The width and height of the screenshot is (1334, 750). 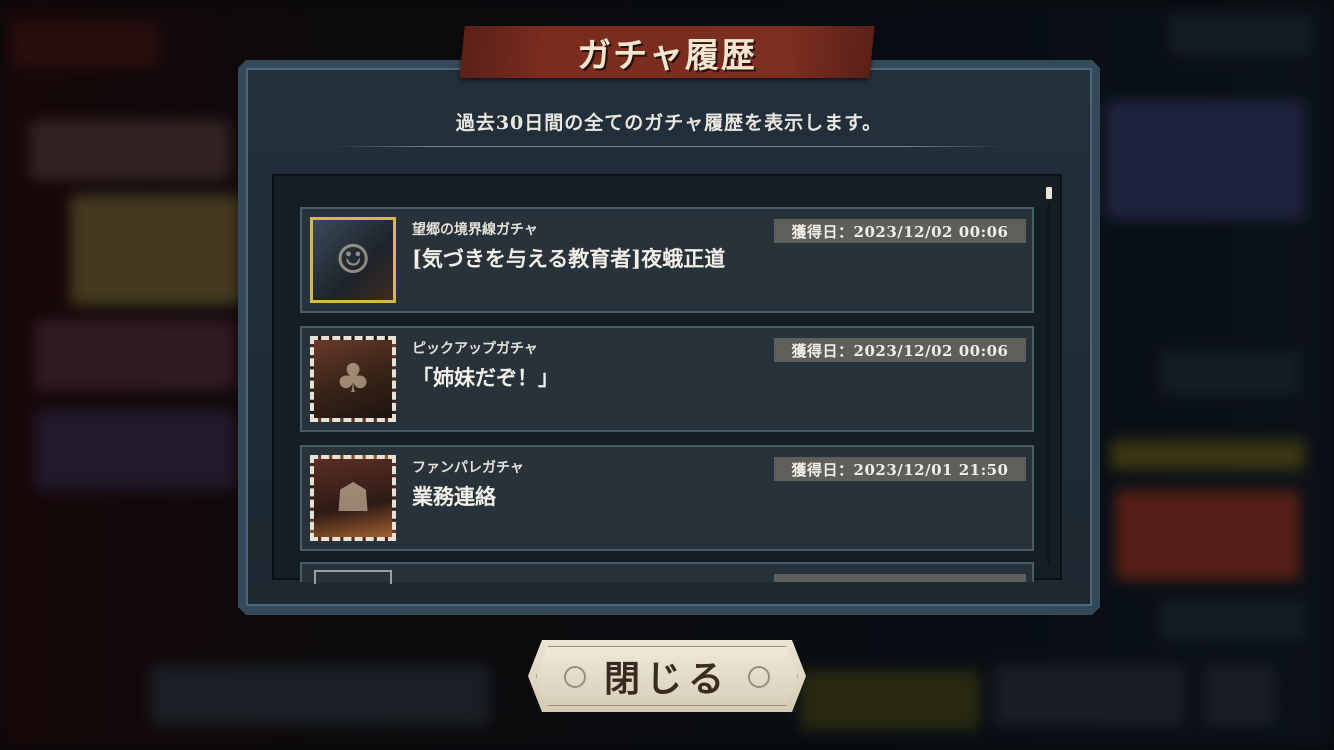 I want to click on card-thumbnail-icon, so click(x=353, y=577).